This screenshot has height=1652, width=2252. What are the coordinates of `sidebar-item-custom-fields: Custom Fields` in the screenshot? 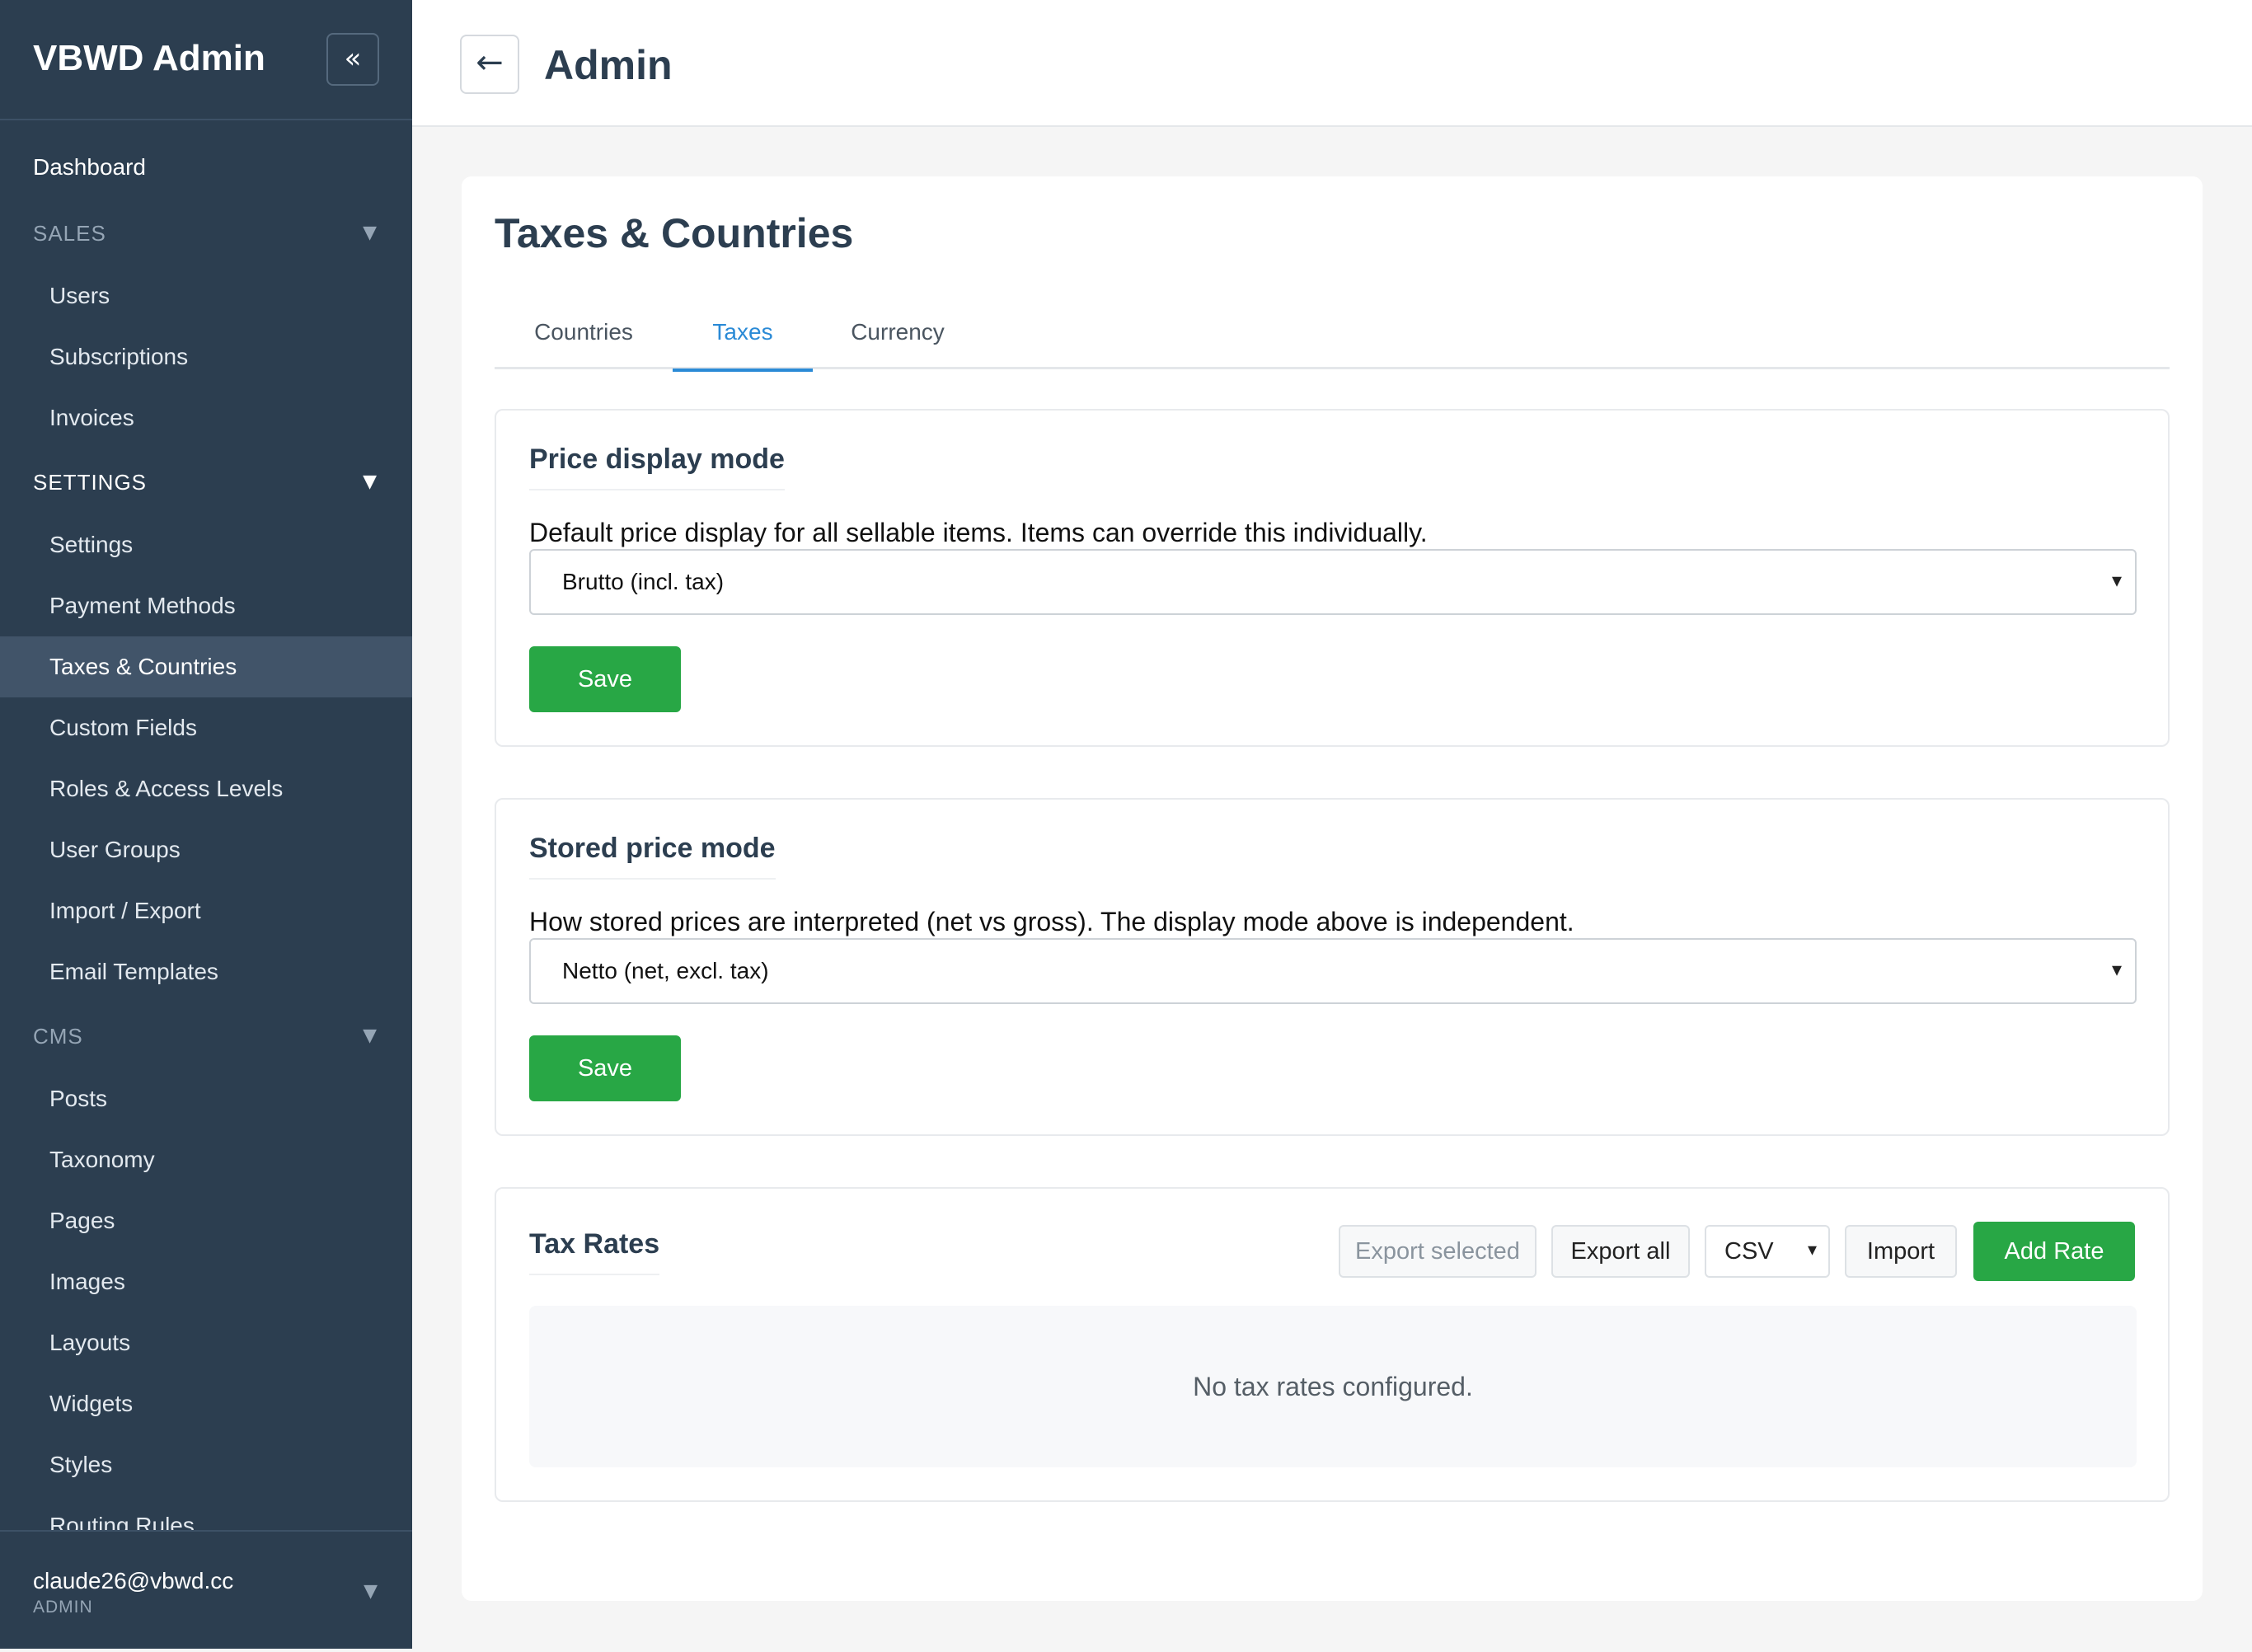 It's located at (206, 727).